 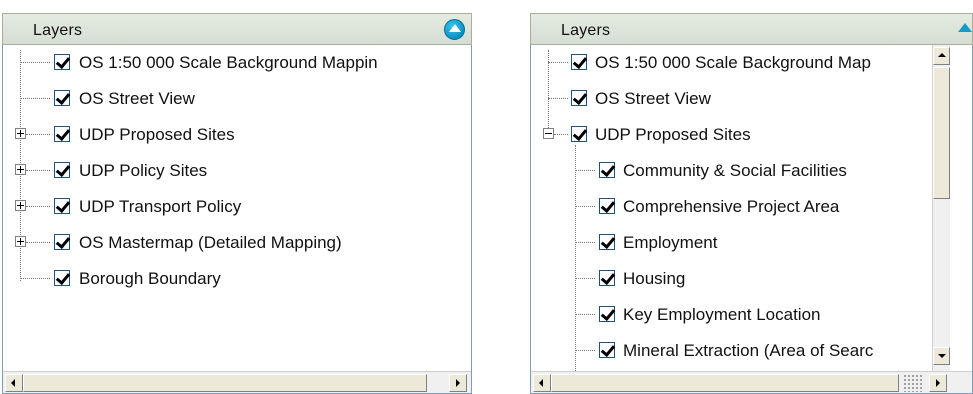 What do you see at coordinates (941, 356) in the screenshot?
I see `scroll-down-button` at bounding box center [941, 356].